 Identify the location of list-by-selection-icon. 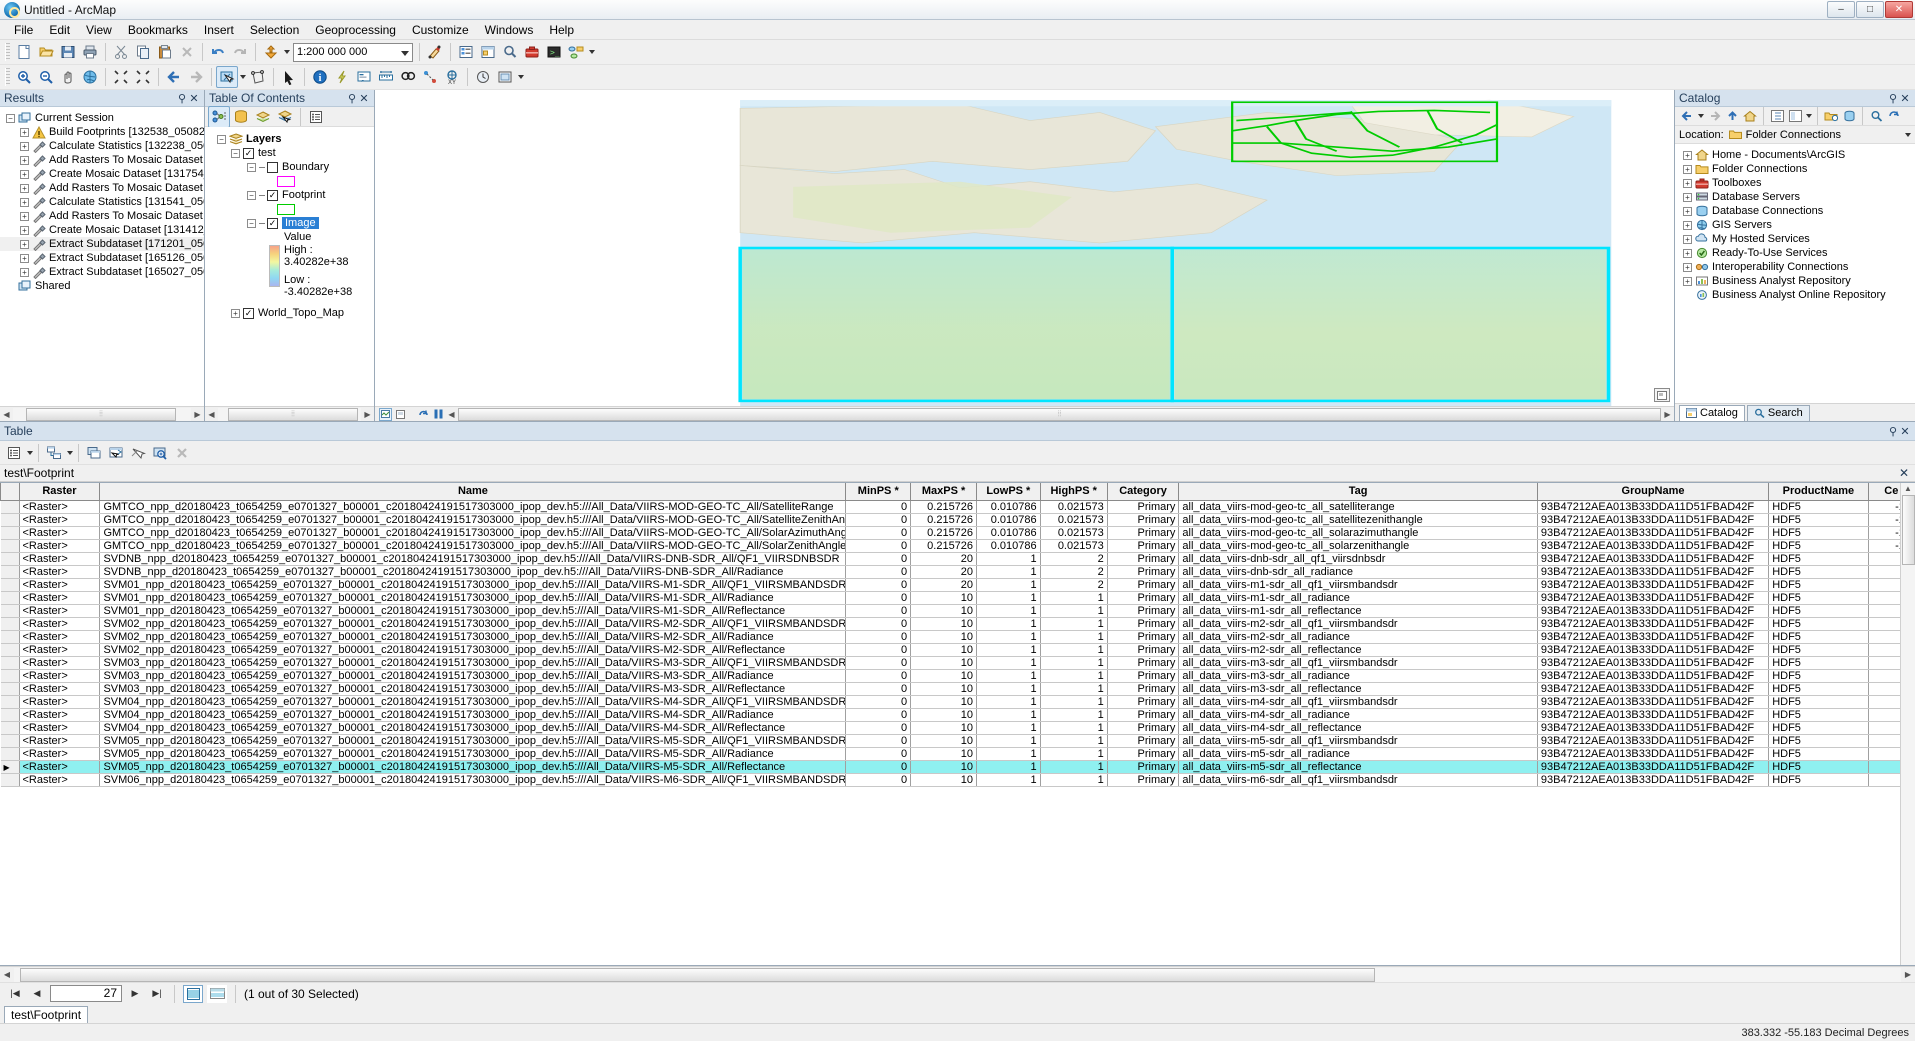
(285, 117).